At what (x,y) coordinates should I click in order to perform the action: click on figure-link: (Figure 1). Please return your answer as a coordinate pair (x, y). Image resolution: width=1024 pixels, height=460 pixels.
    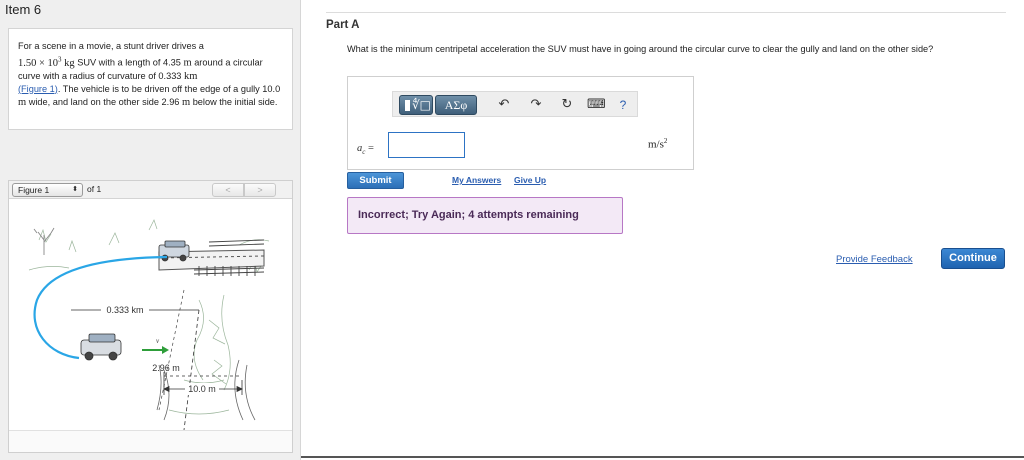
    Looking at the image, I should click on (38, 89).